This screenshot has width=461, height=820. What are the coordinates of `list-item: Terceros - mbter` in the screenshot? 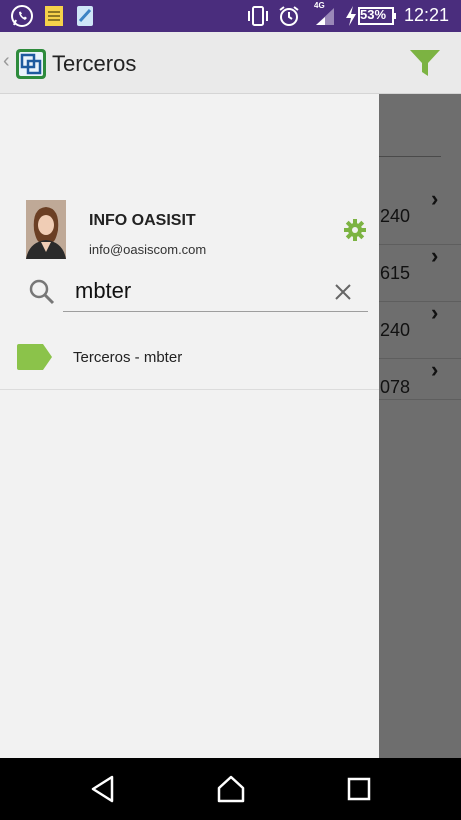 It's located at (189, 360).